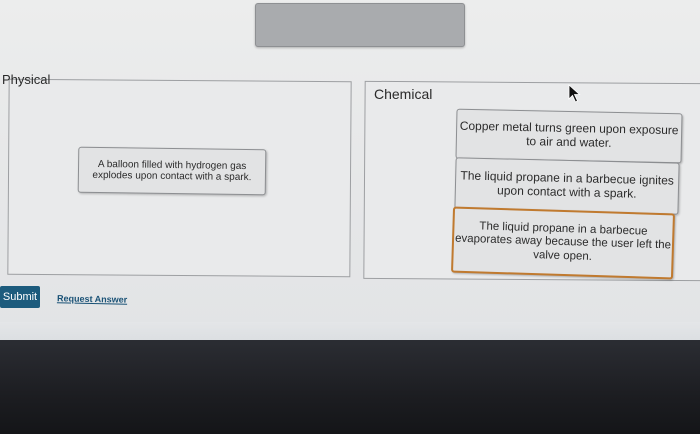 This screenshot has height=434, width=700. What do you see at coordinates (574, 93) in the screenshot?
I see `mouse-pointer-icon` at bounding box center [574, 93].